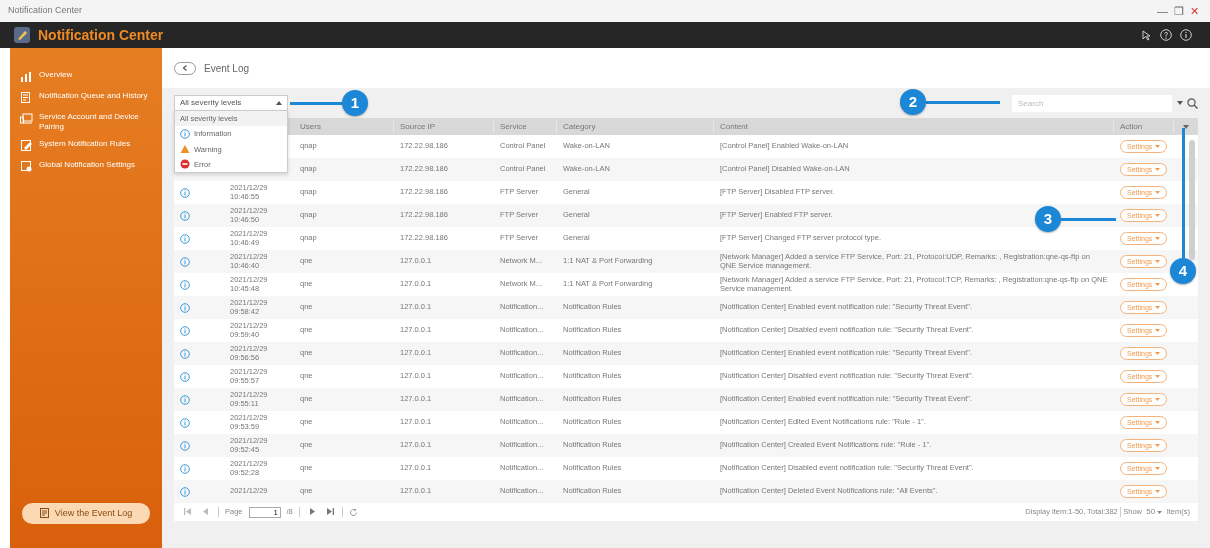 The image size is (1210, 548). Describe the element at coordinates (344, 126) in the screenshot. I see `column-header: Users` at that location.